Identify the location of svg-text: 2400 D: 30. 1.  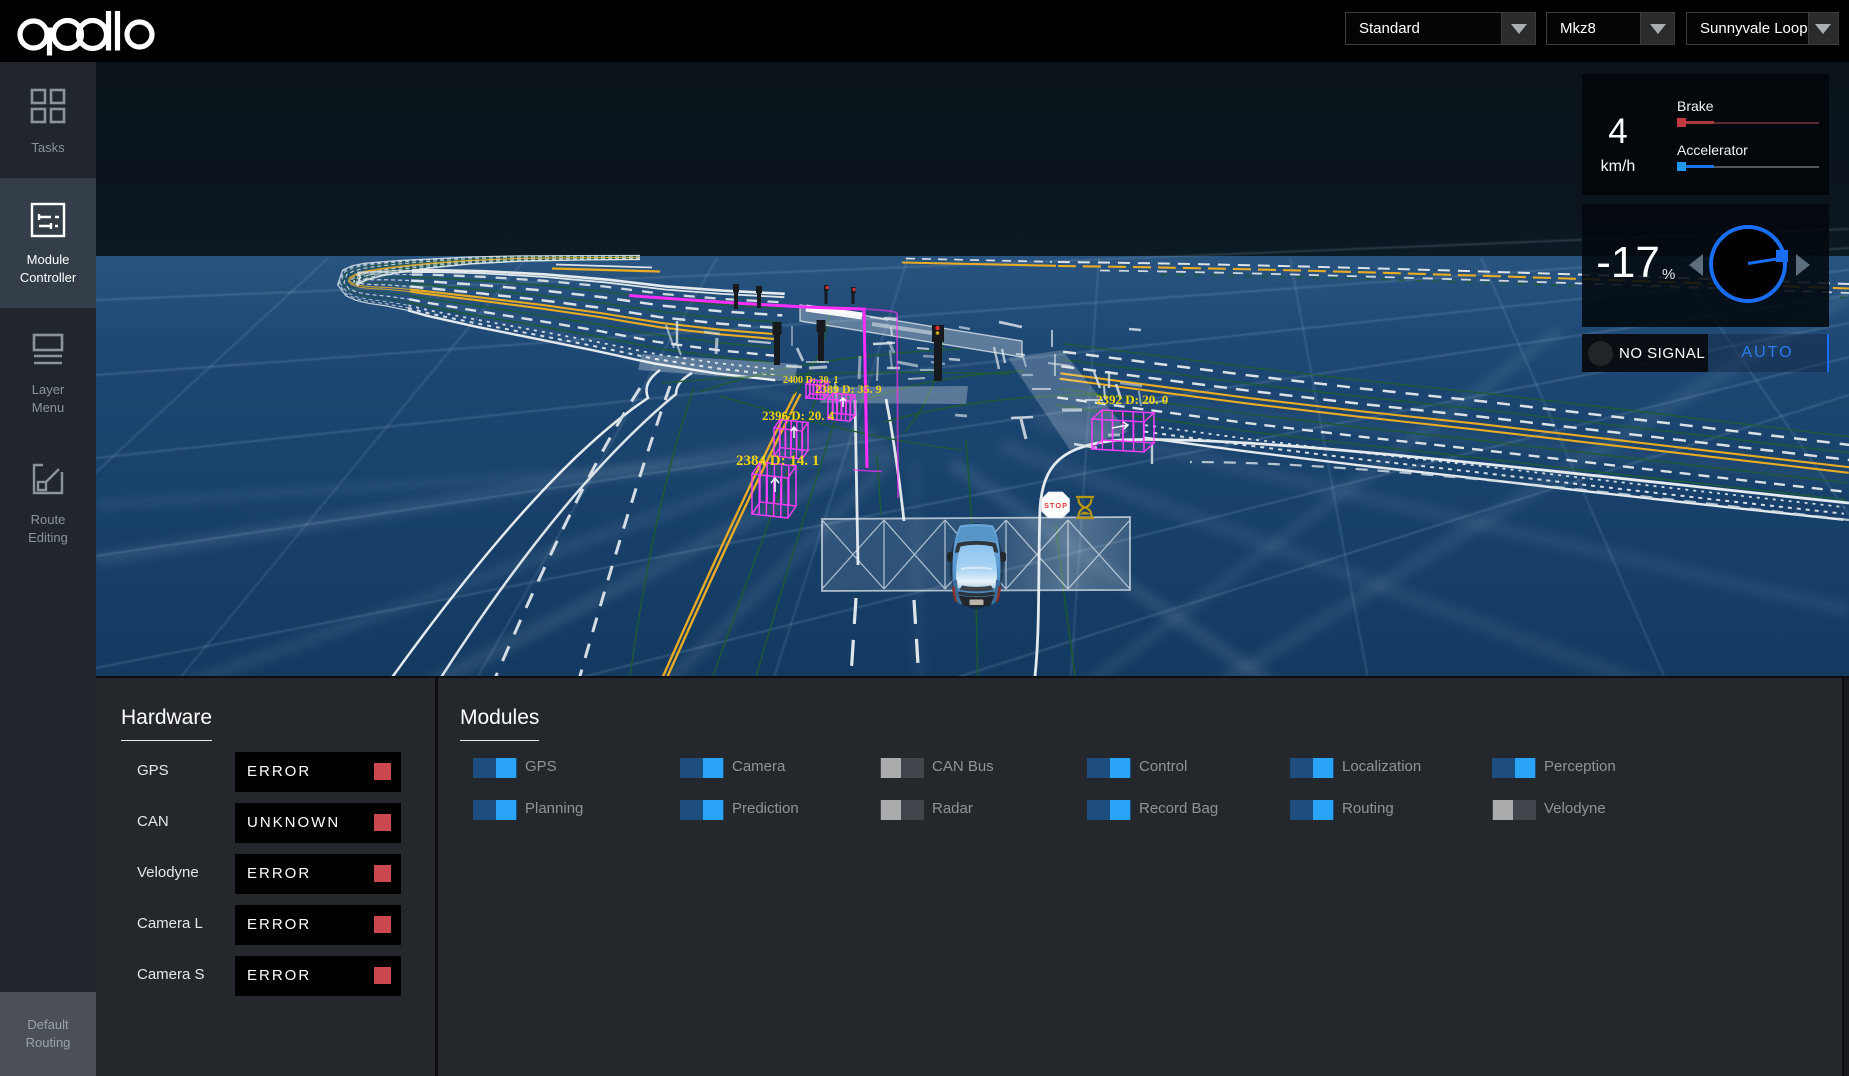
(811, 380).